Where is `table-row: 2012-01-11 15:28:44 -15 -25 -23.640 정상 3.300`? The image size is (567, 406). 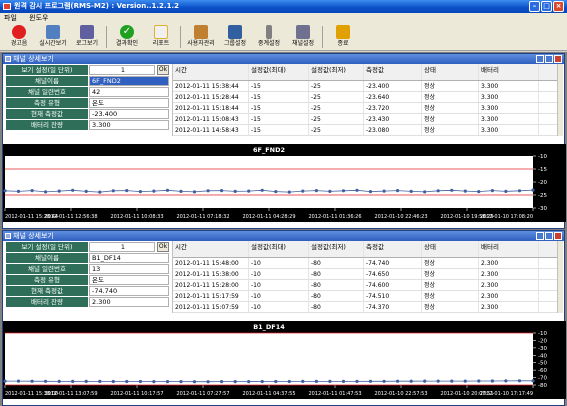
table-row: 2012-01-11 15:28:44 -15 -25 -23.640 정상 3.300 is located at coordinates (368, 97).